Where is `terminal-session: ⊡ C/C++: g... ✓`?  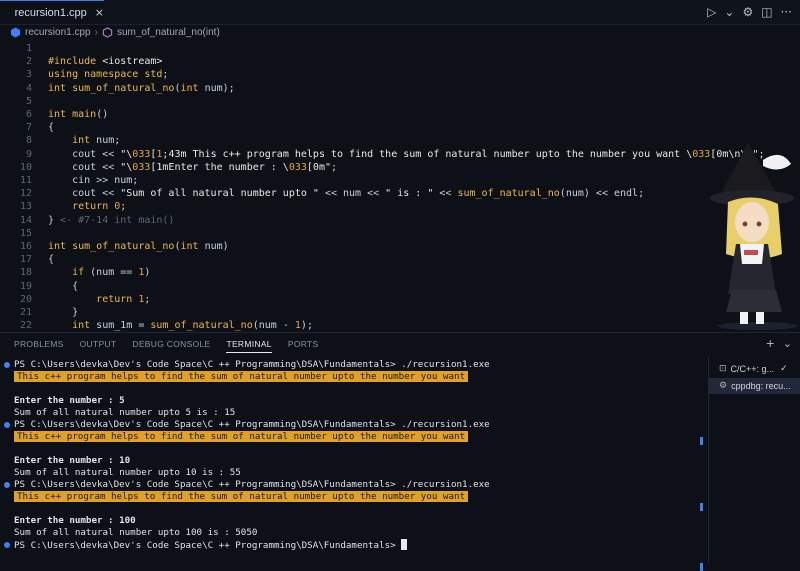
terminal-session: ⊡ C/C++: g... ✓ is located at coordinates (754, 369).